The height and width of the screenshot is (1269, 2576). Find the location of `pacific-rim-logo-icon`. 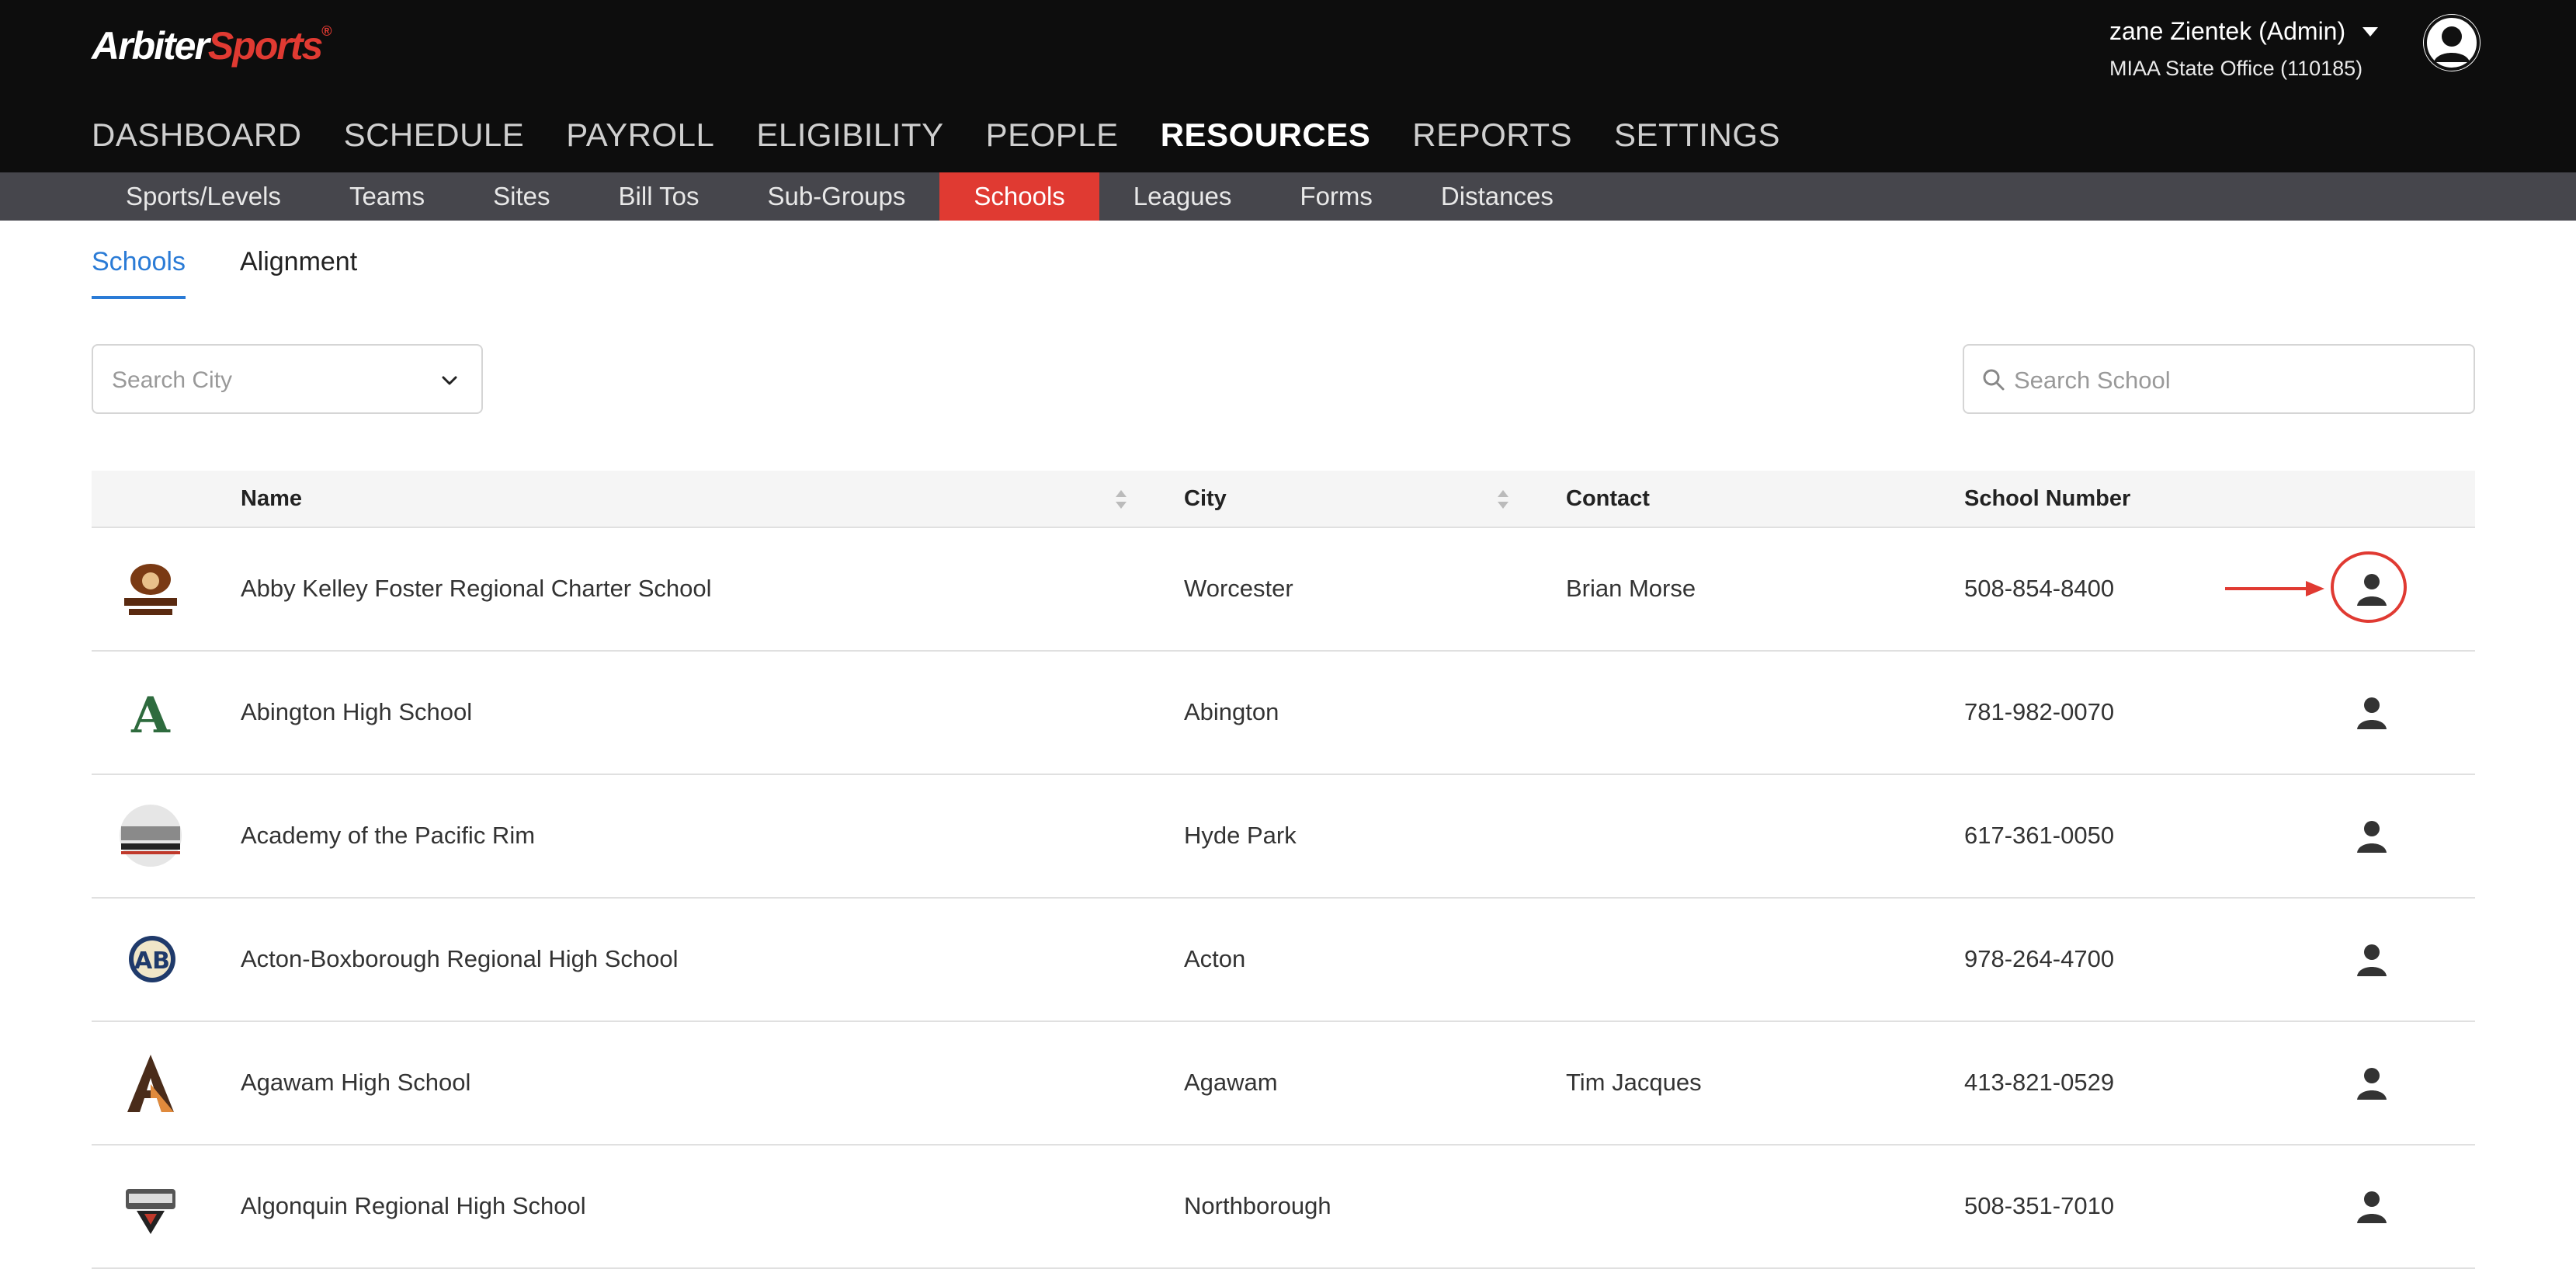

pacific-rim-logo-icon is located at coordinates (151, 836).